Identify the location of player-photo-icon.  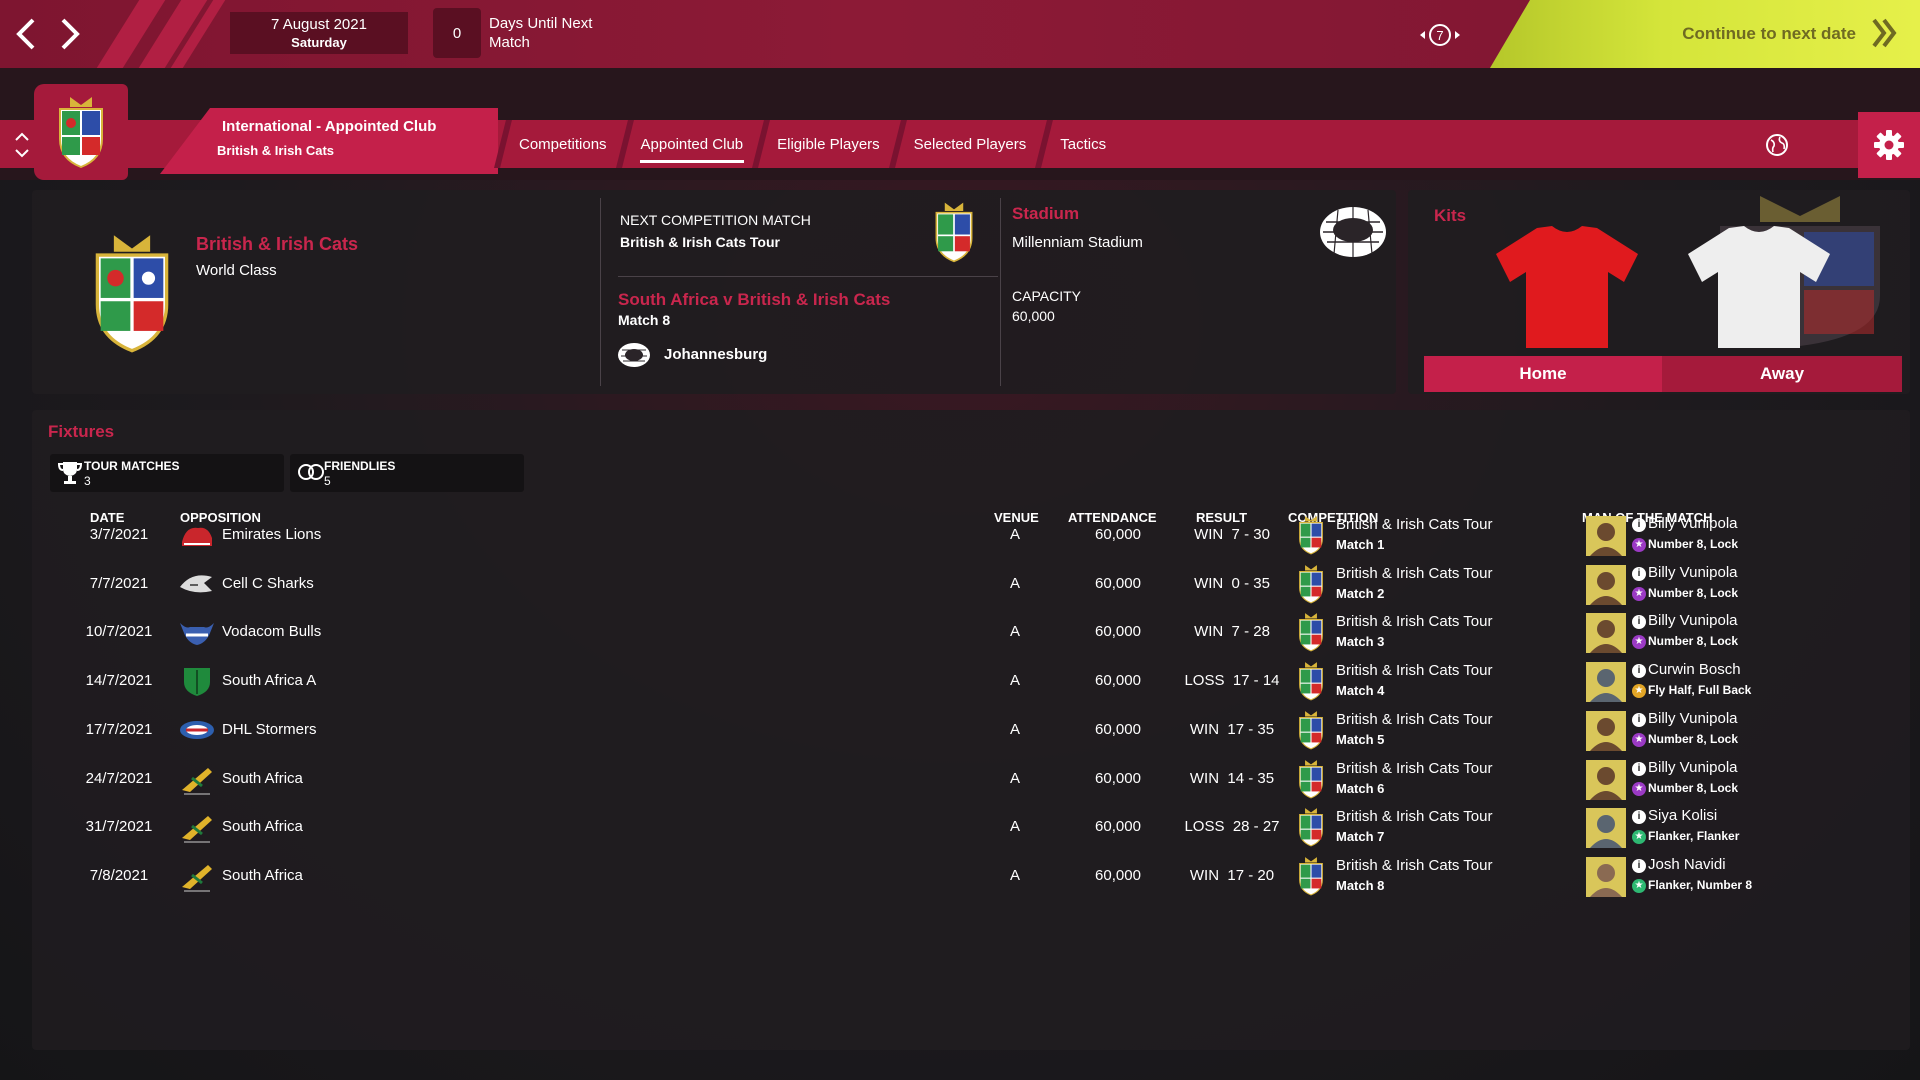
(1606, 828).